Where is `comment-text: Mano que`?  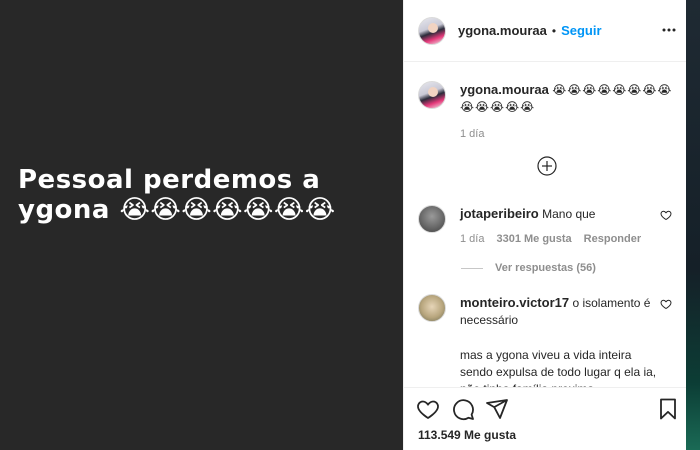 comment-text: Mano que is located at coordinates (569, 214).